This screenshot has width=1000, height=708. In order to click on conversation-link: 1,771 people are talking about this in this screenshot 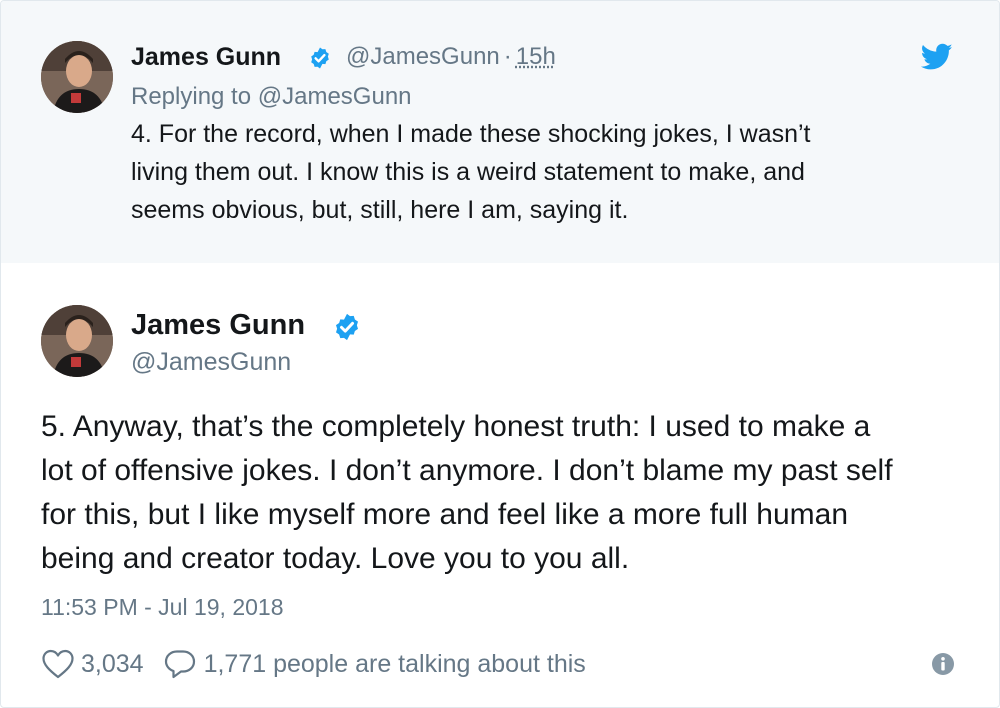, I will do `click(365, 664)`.